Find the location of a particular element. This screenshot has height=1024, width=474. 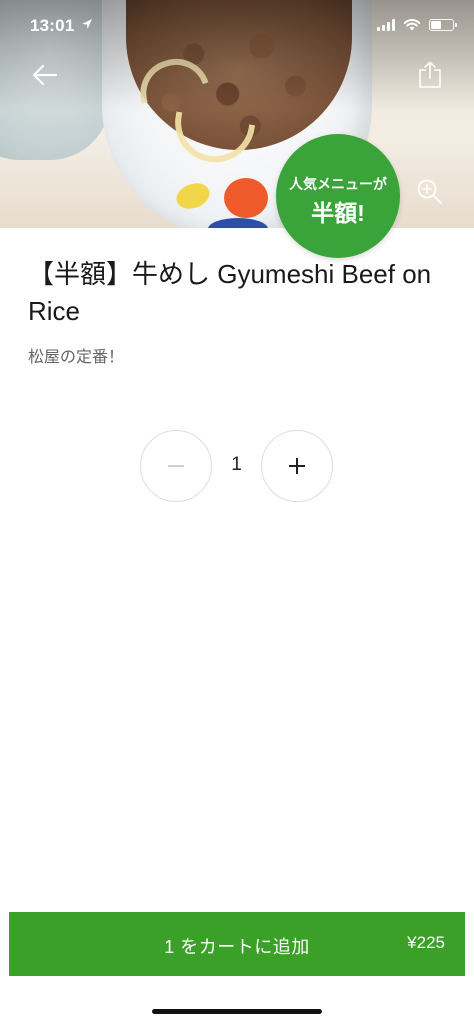

increase-quantity-button is located at coordinates (297, 466).